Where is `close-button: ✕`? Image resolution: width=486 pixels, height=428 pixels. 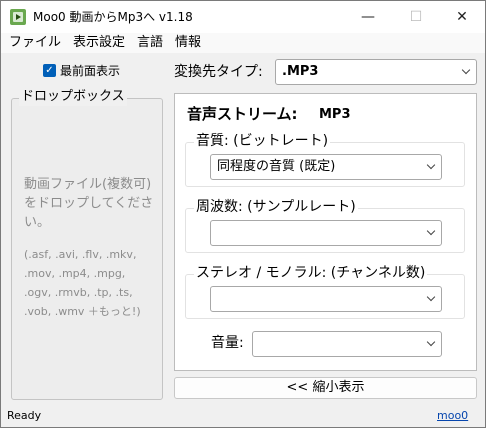
close-button: ✕ is located at coordinates (462, 17).